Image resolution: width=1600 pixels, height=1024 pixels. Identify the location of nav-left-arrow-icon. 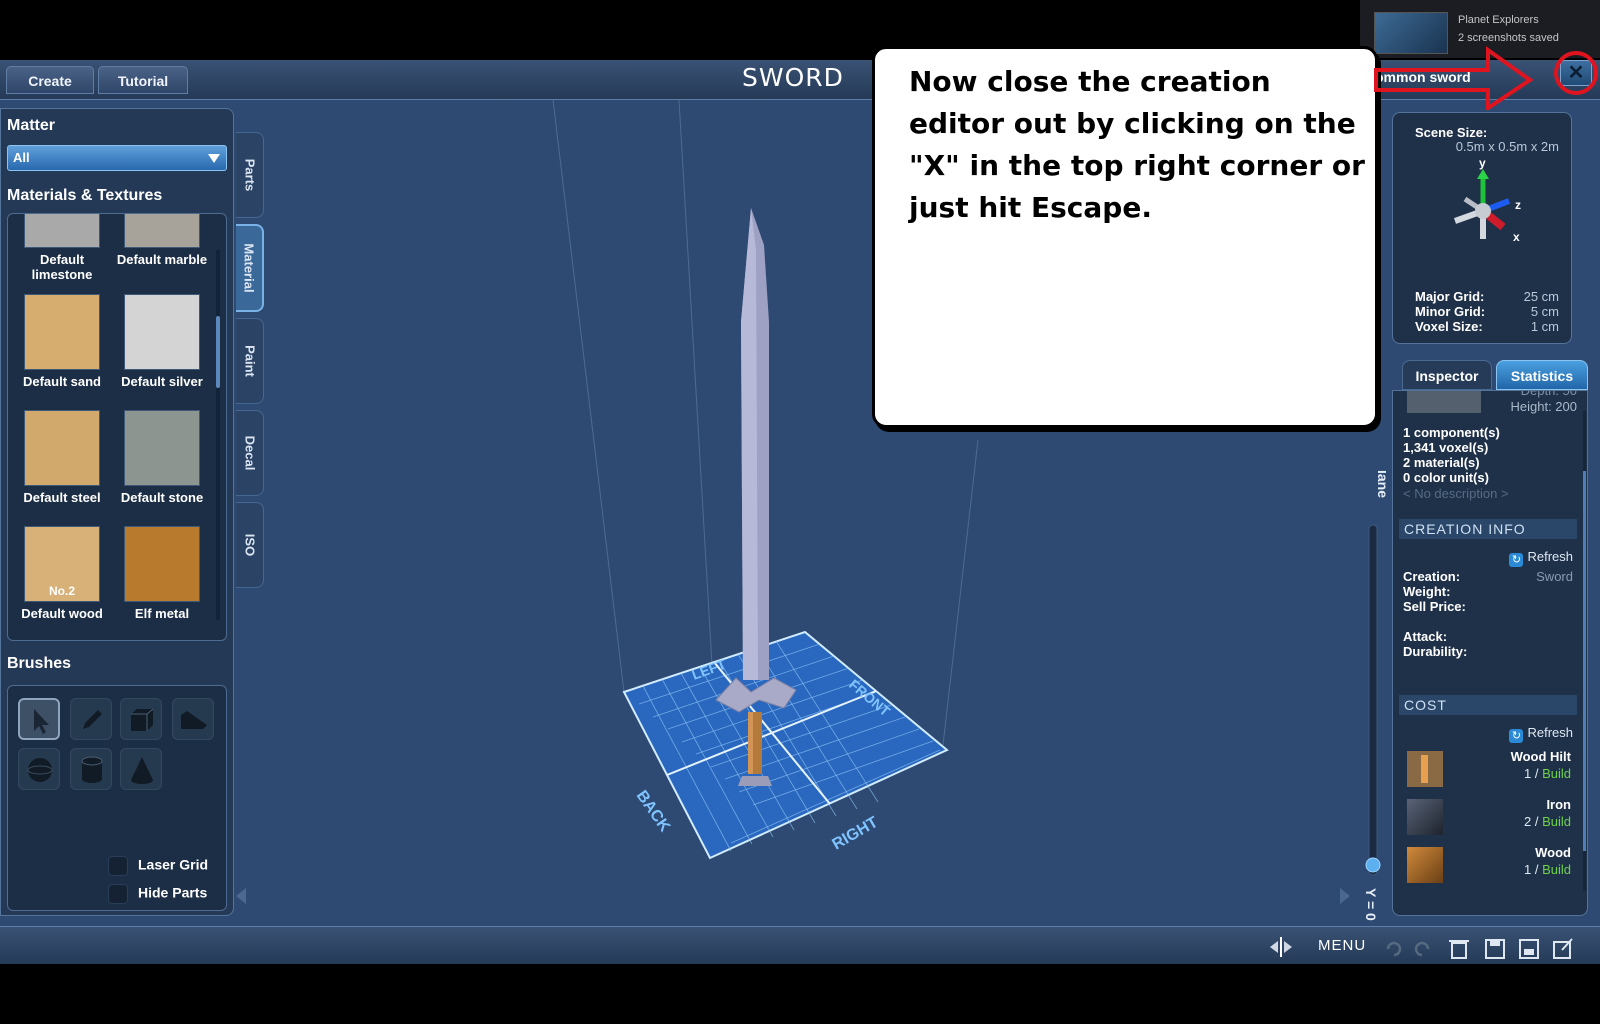
(241, 896).